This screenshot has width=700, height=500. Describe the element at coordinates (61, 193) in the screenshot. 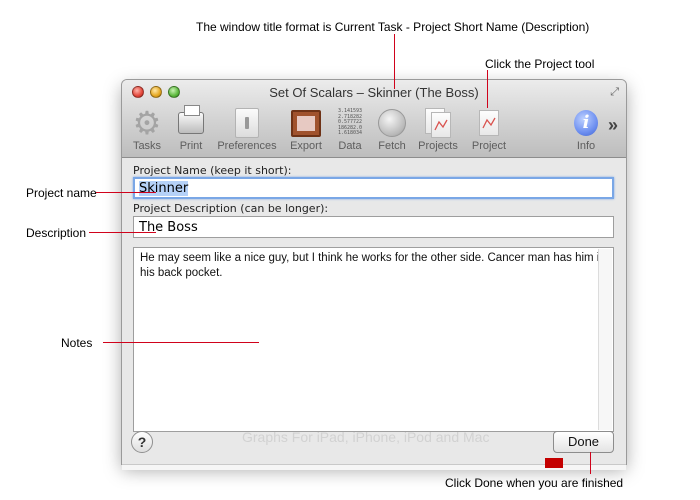

I see `project-name-annotation: Project name` at that location.